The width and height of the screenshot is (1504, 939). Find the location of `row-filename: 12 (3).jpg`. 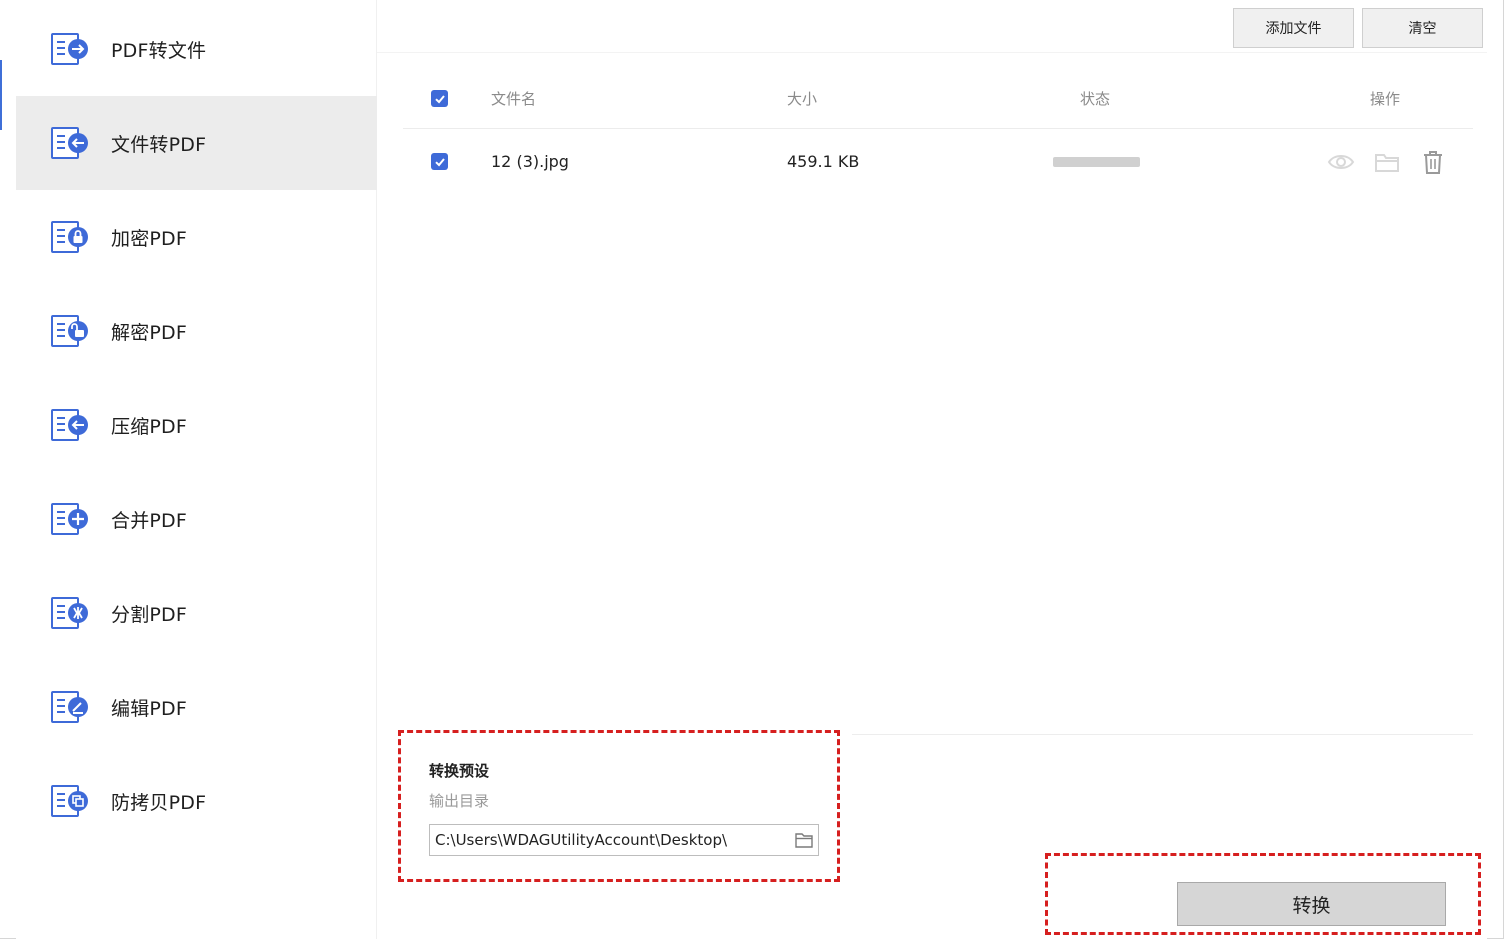

row-filename: 12 (3).jpg is located at coordinates (530, 161).